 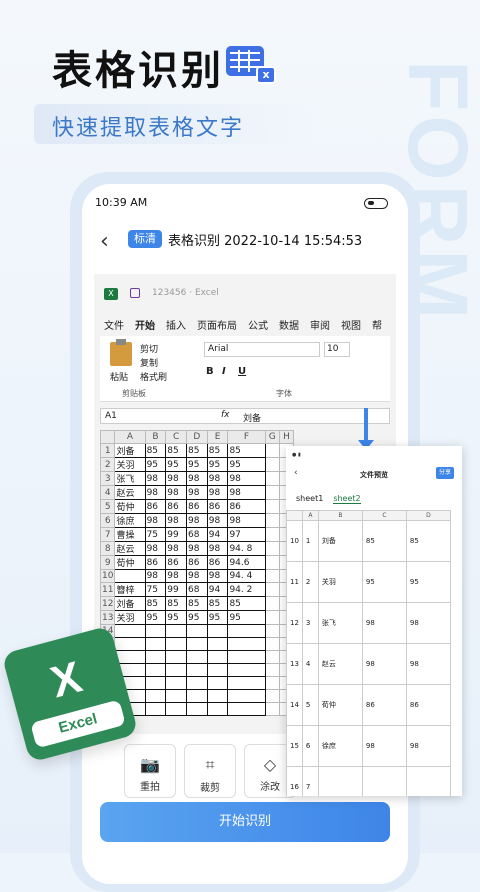 What do you see at coordinates (351, 324) in the screenshot?
I see `menu-item: 视图` at bounding box center [351, 324].